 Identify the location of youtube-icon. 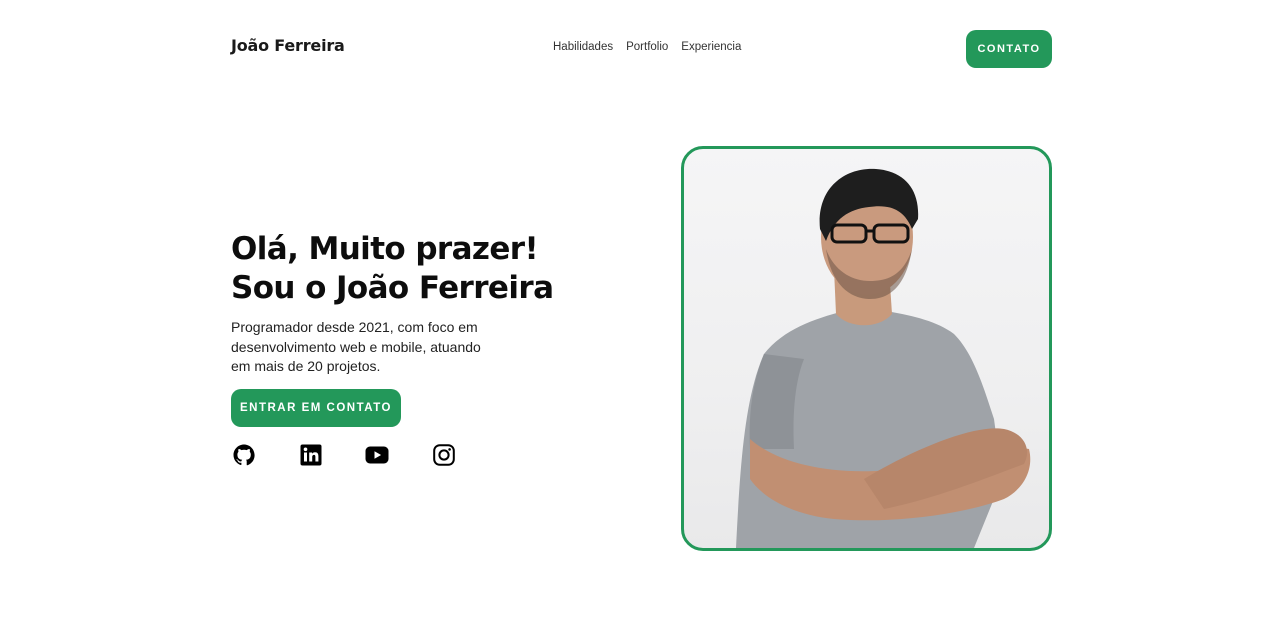
(377, 455).